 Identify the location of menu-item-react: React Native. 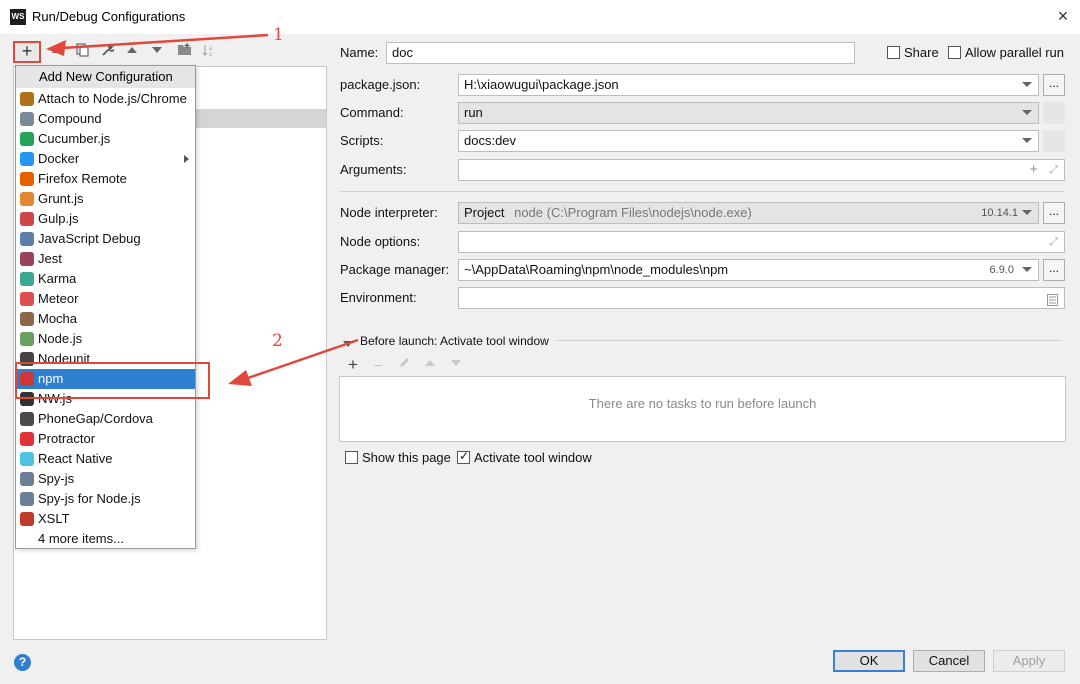
(105, 459).